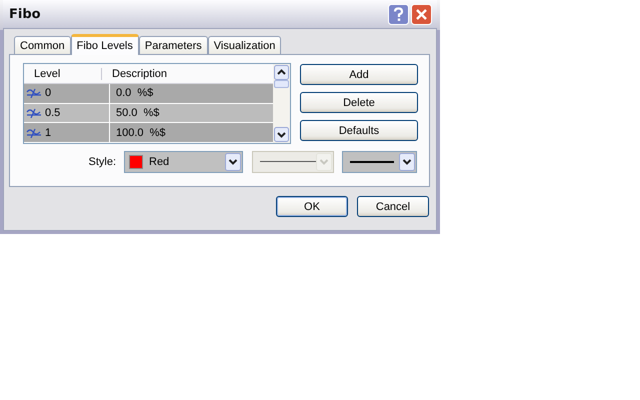 The width and height of the screenshot is (640, 400). Describe the element at coordinates (359, 130) in the screenshot. I see `side-button: Defaults` at that location.